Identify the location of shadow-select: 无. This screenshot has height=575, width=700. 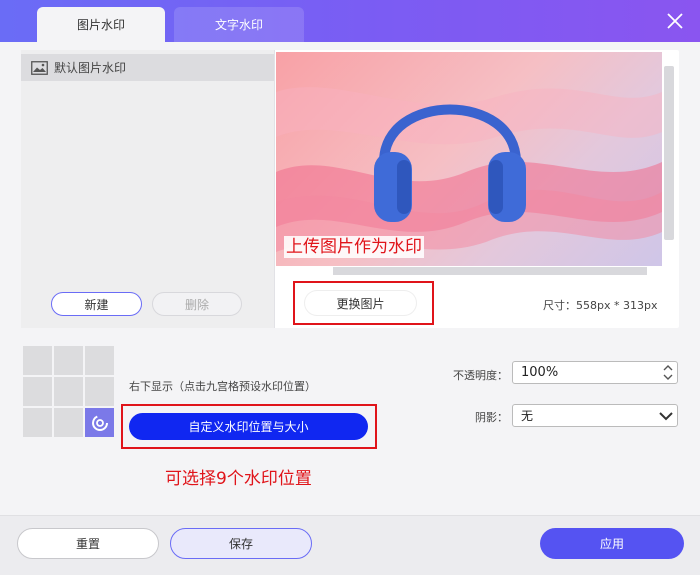
(595, 415).